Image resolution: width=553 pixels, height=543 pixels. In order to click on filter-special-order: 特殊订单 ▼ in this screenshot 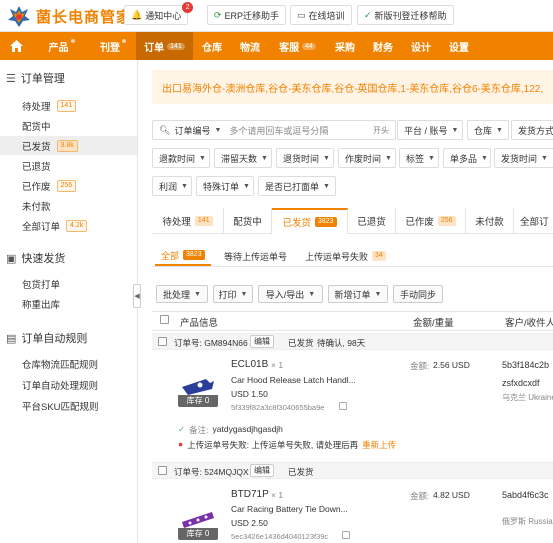, I will do `click(225, 186)`.